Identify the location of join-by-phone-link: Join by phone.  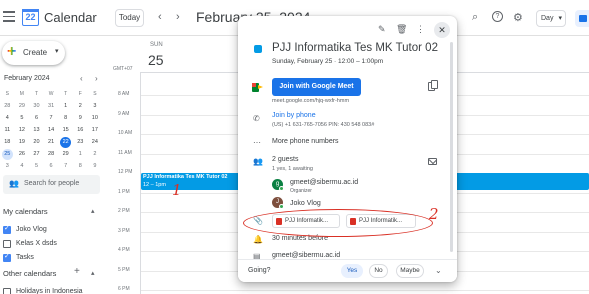
(294, 115).